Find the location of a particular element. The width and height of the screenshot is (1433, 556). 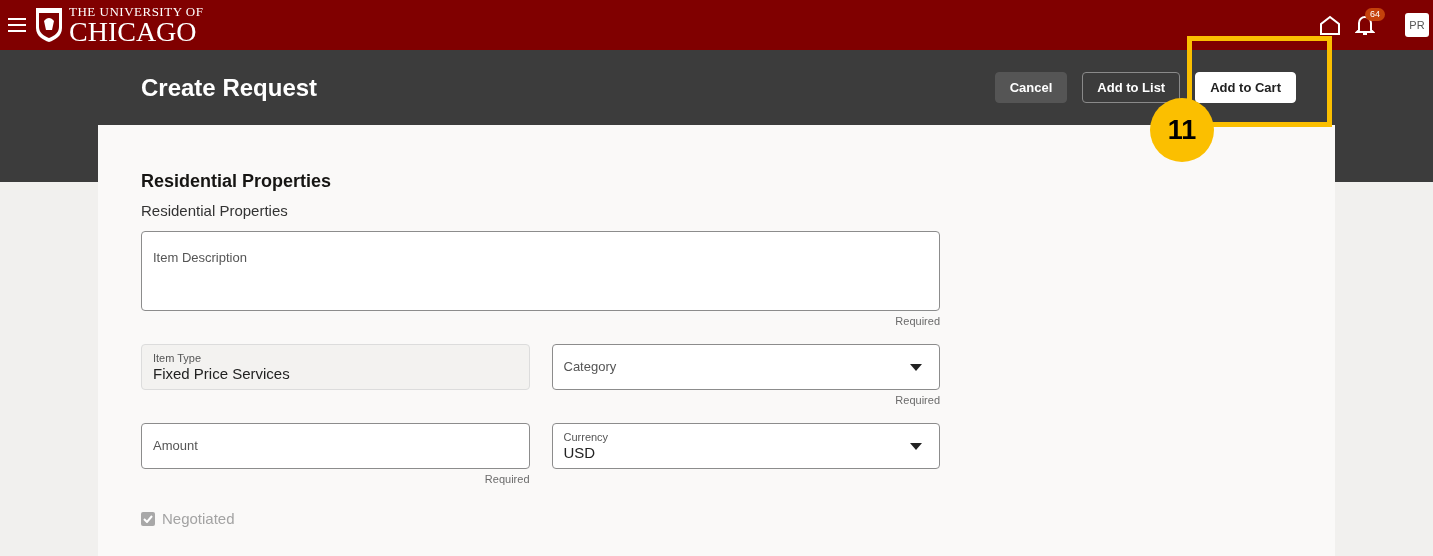

field-label: Amount is located at coordinates (175, 446).